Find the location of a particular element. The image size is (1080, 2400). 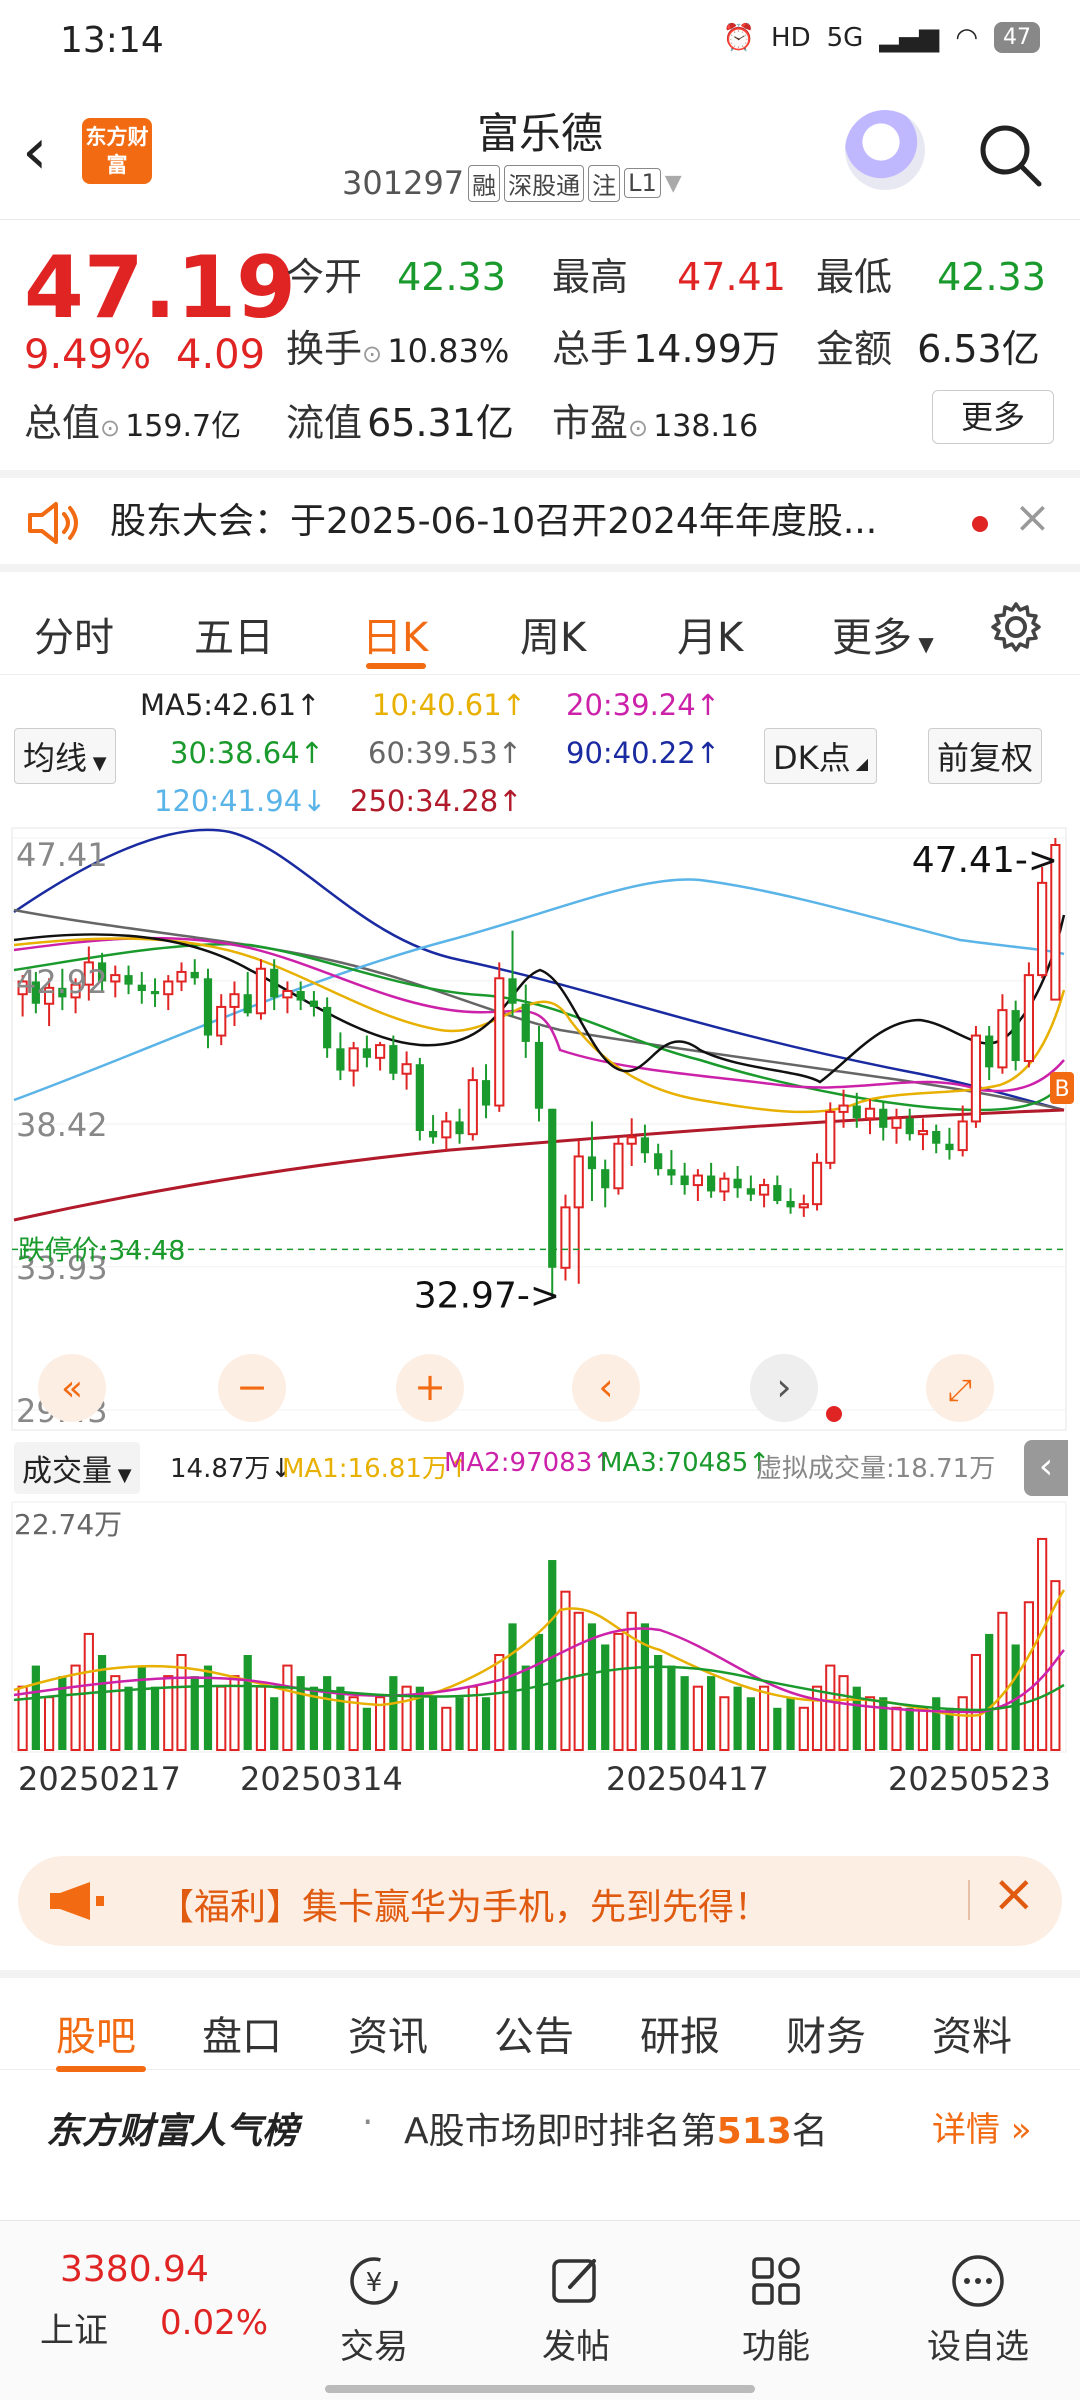

tag-registered: 注 is located at coordinates (604, 183).